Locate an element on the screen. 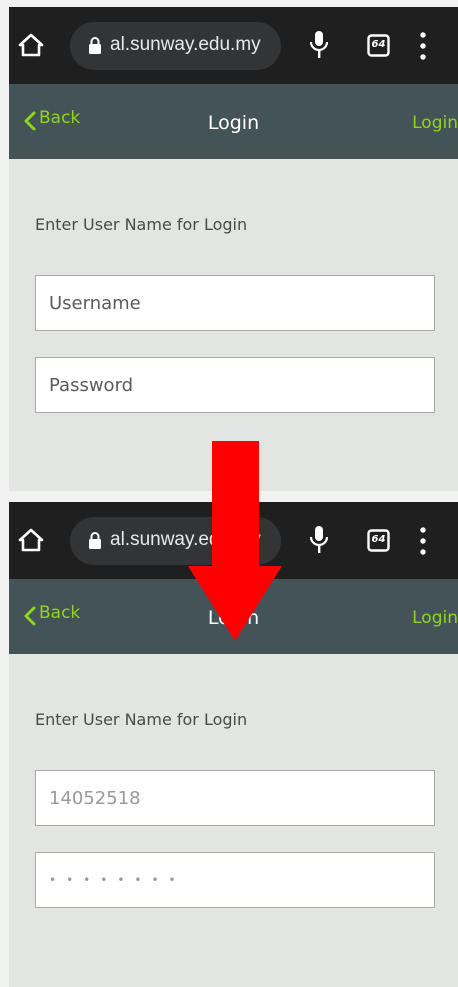 The height and width of the screenshot is (987, 458). url-text: al.sunway.edu.my is located at coordinates (185, 44).